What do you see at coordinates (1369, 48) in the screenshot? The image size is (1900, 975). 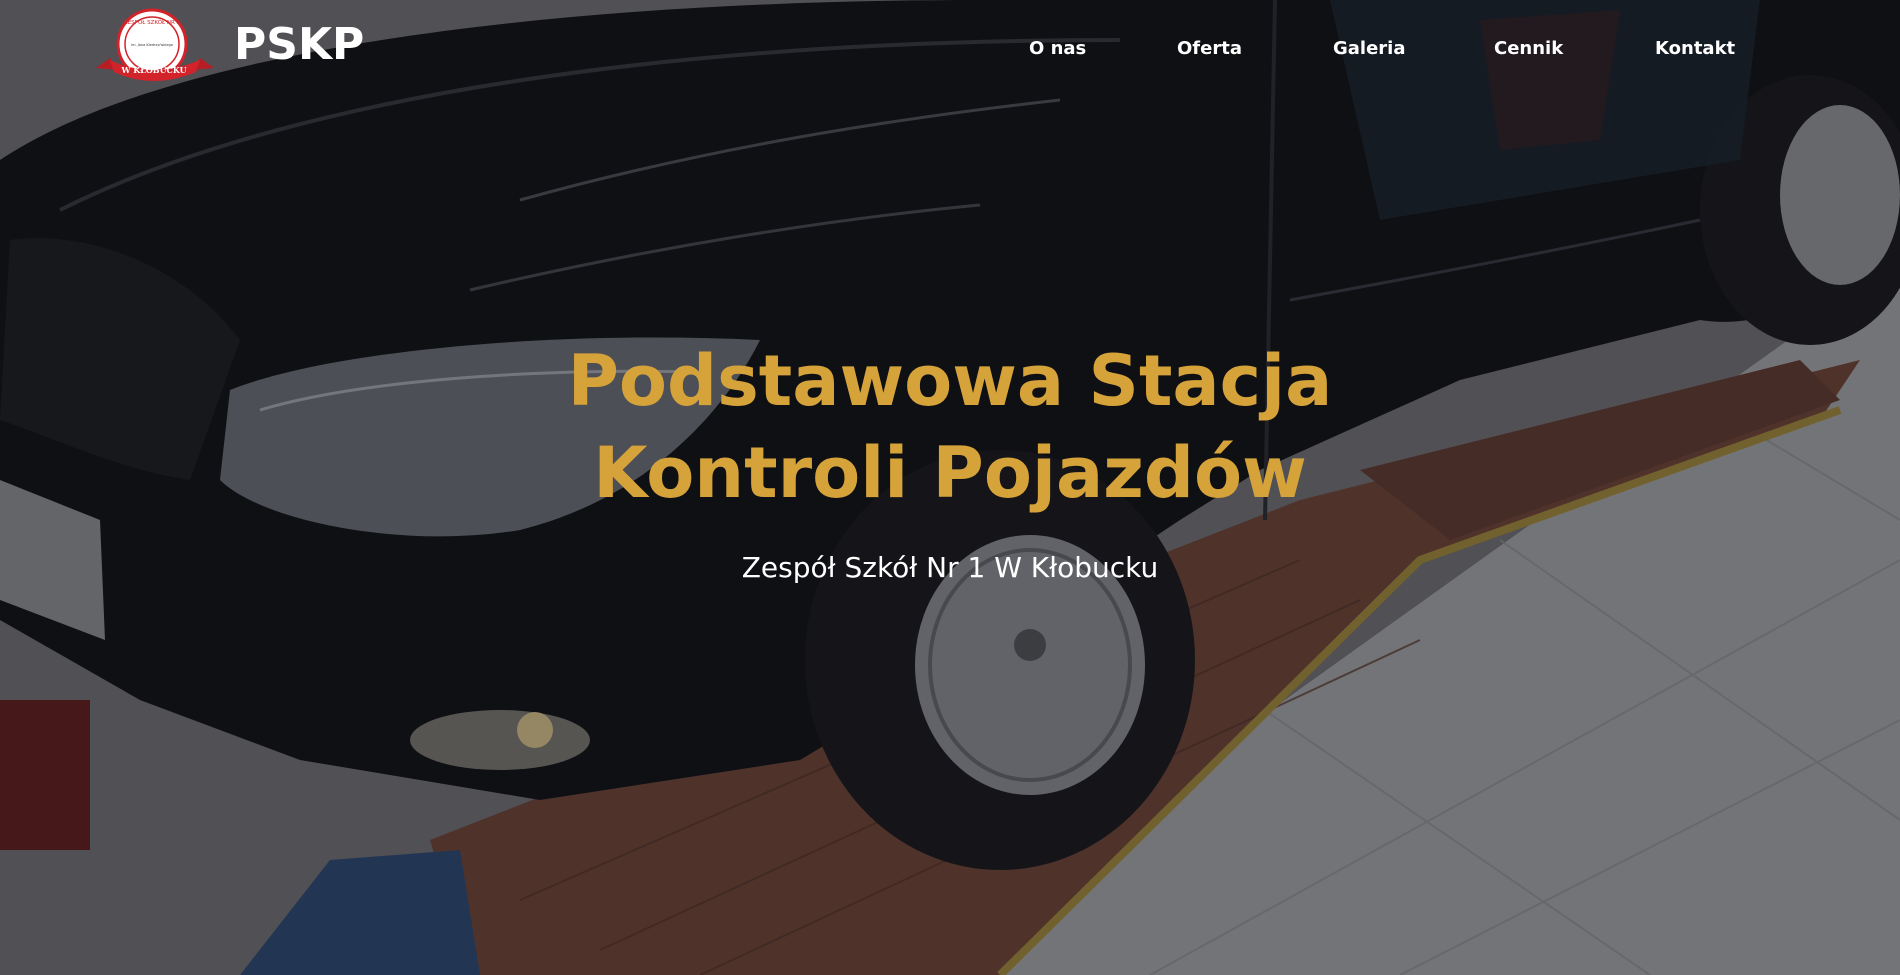 I see `nav-link-galeria: Galeria` at bounding box center [1369, 48].